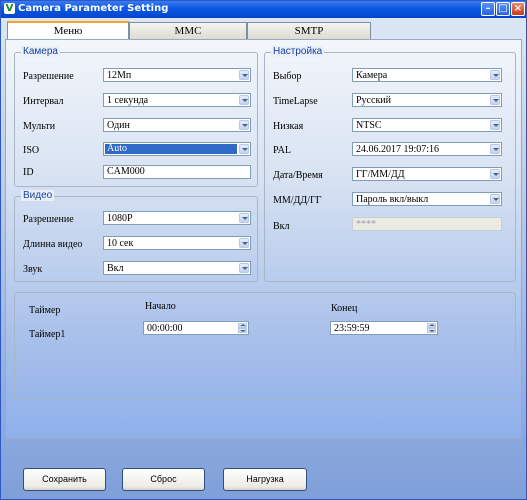  Describe the element at coordinates (196, 328) in the screenshot. I see `timer1-start-input: 00:00:00` at that location.